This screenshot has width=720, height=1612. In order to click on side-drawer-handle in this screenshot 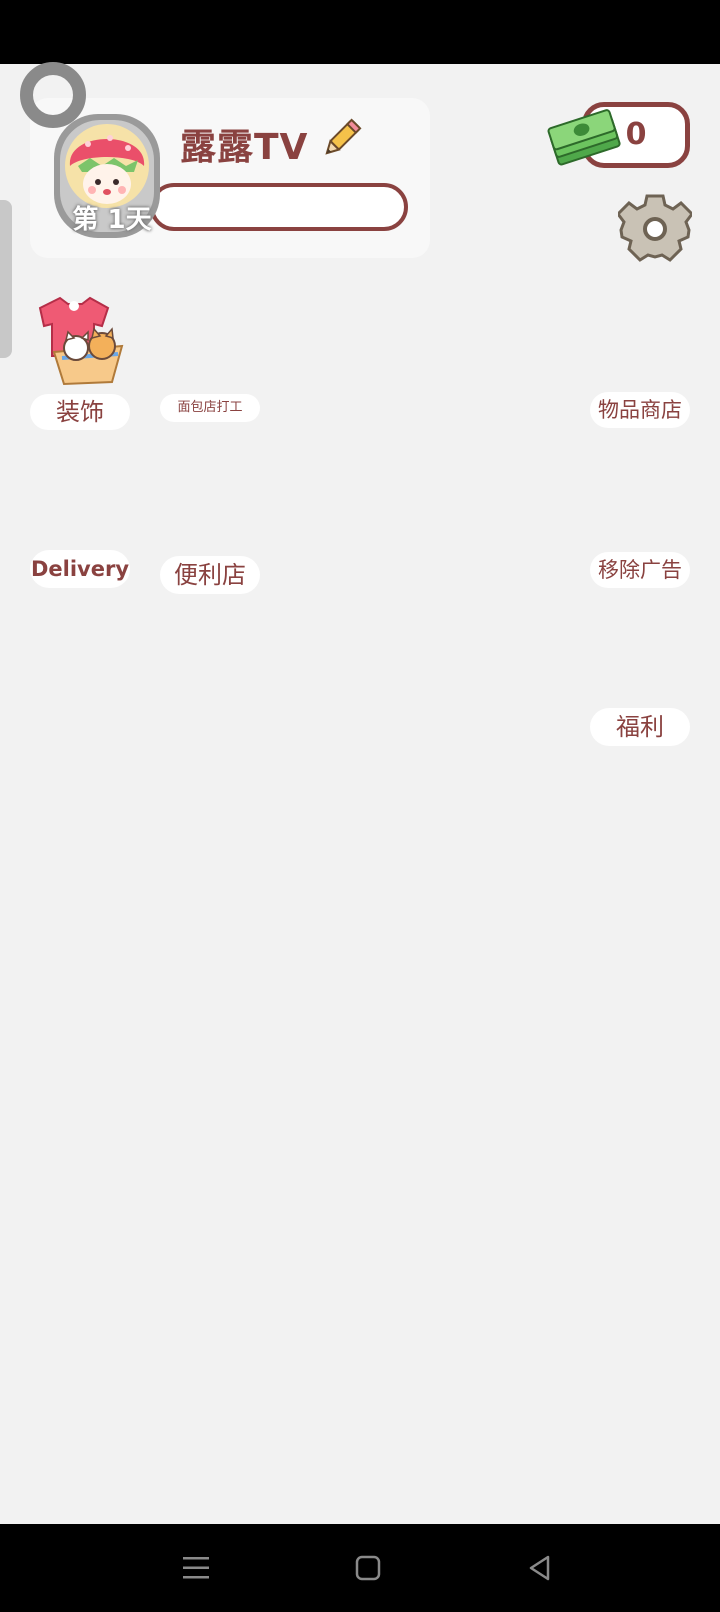, I will do `click(6, 279)`.